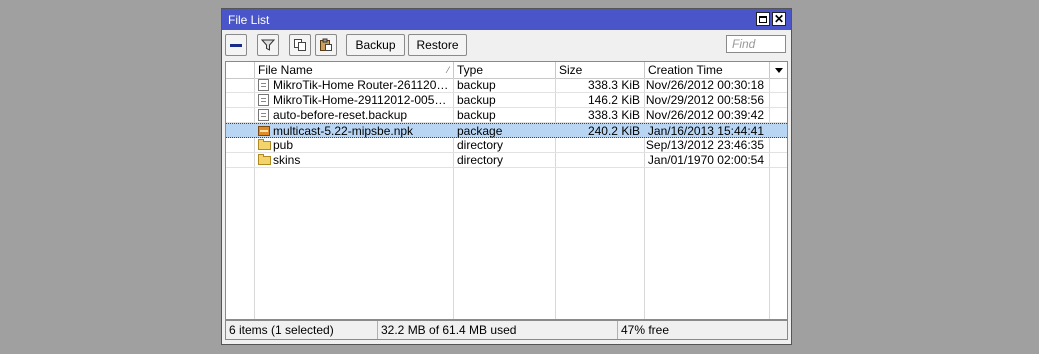  I want to click on column-header-creation-time: Creation Time, so click(707, 70).